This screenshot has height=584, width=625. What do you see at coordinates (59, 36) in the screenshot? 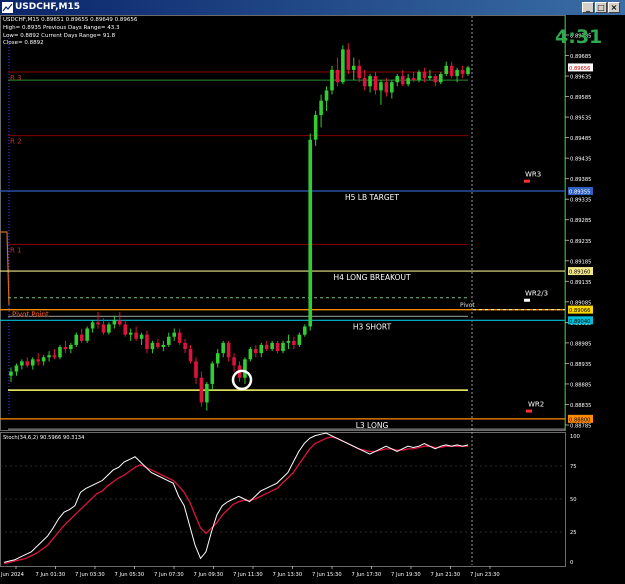
I see `range-line-2: Low= 0.8892 Current Days Range= 91.8` at bounding box center [59, 36].